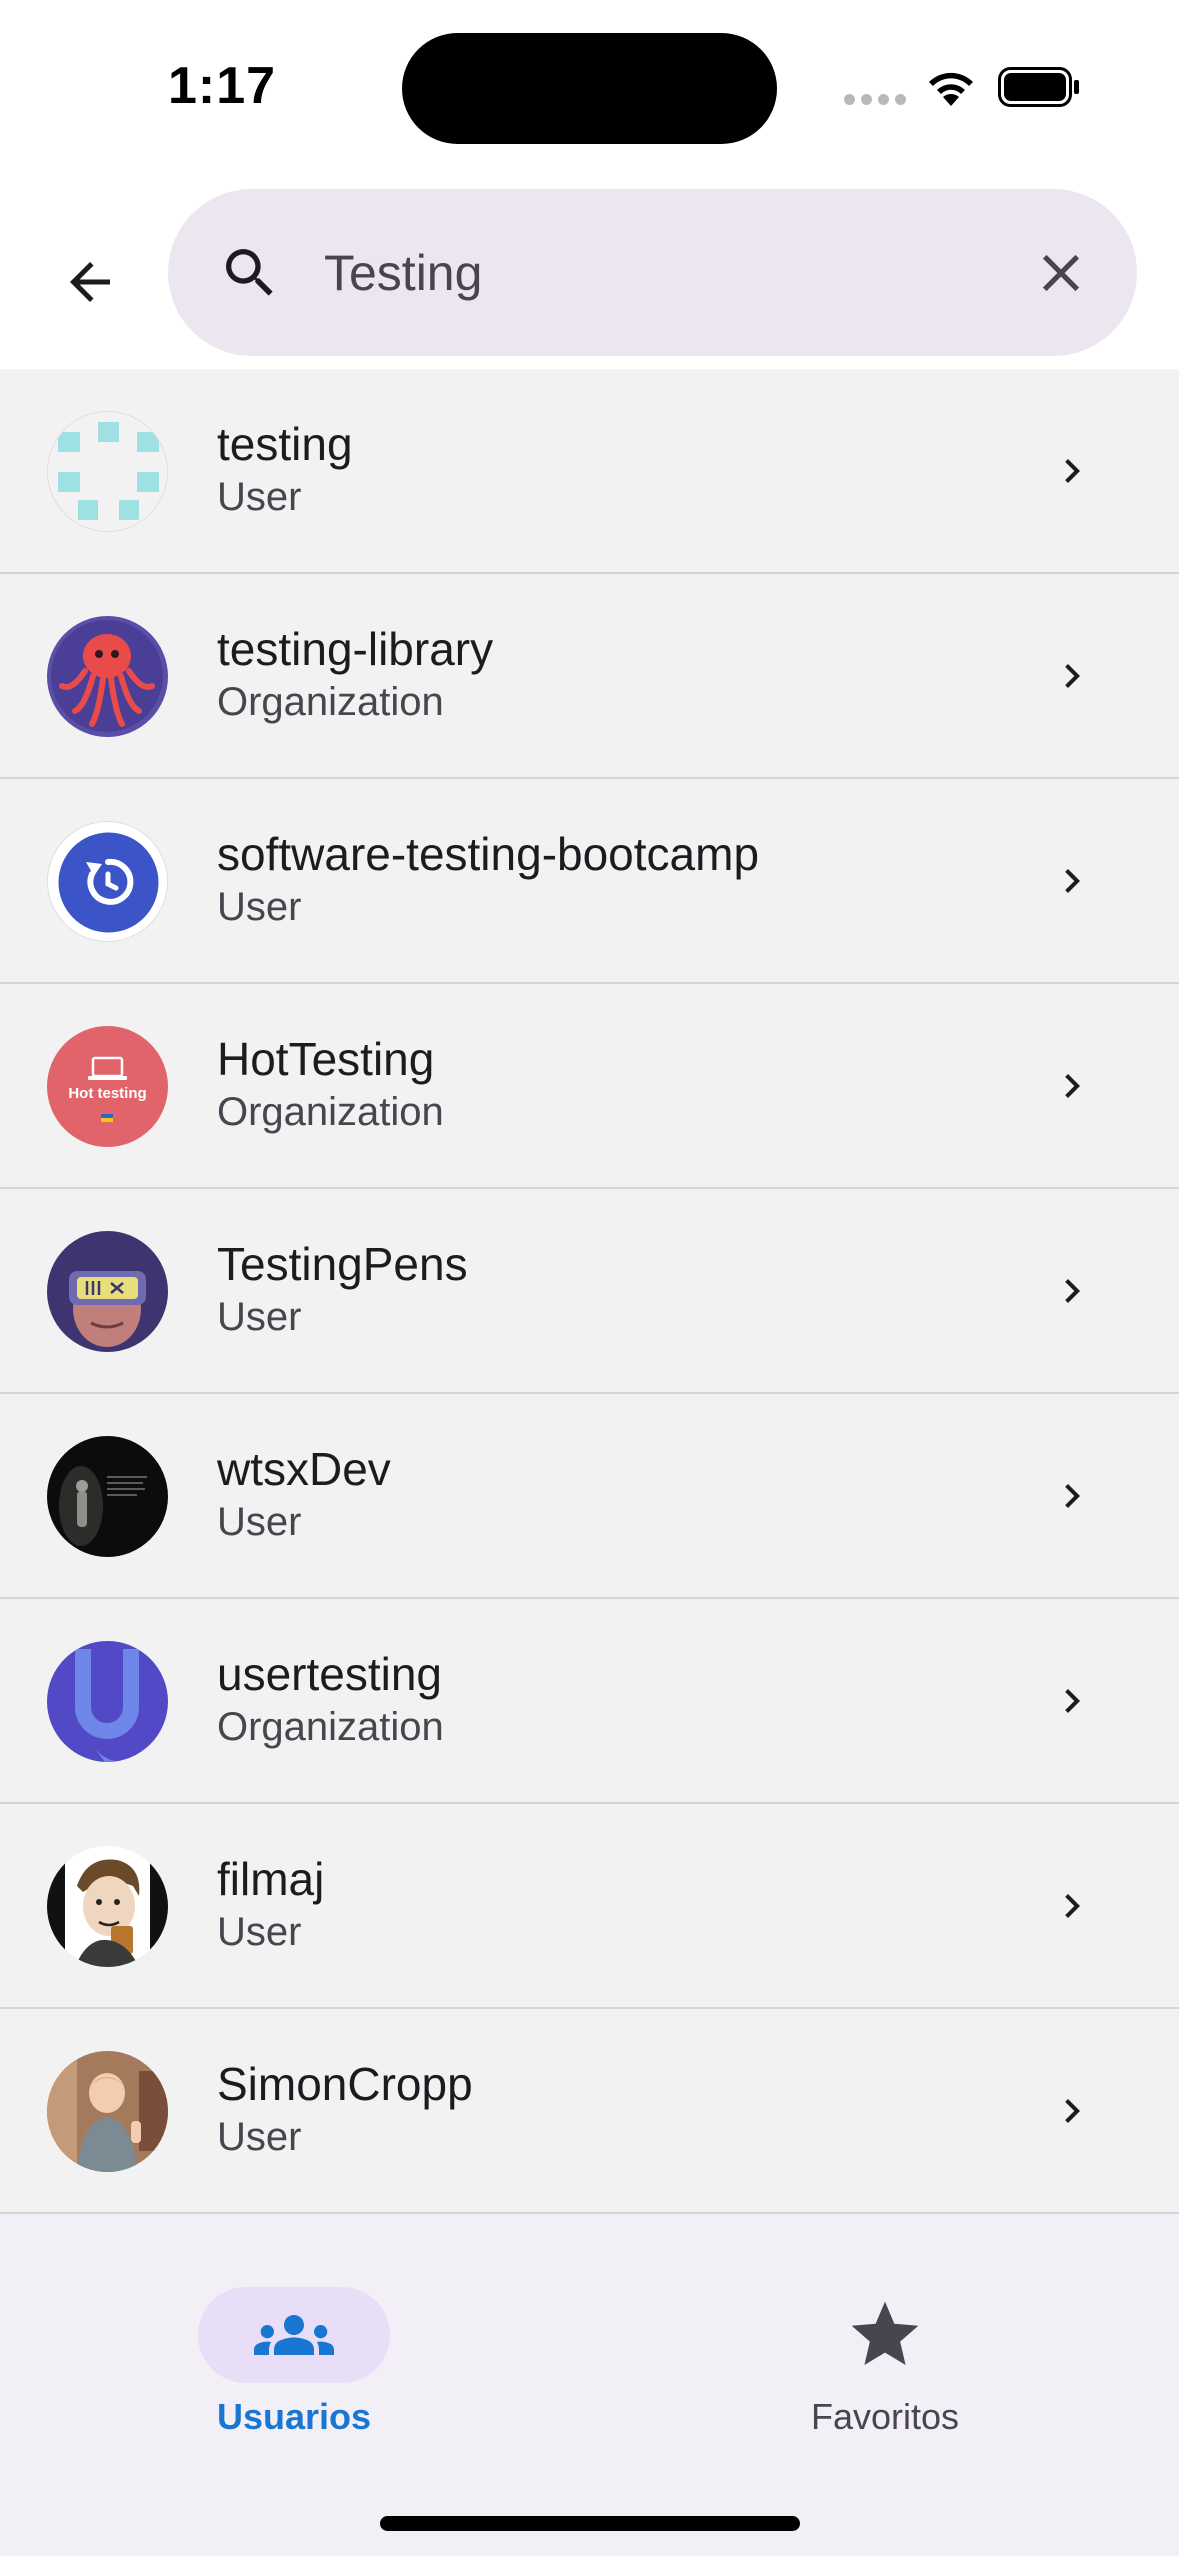 Image resolution: width=1179 pixels, height=2556 pixels. I want to click on home-indicator, so click(590, 2523).